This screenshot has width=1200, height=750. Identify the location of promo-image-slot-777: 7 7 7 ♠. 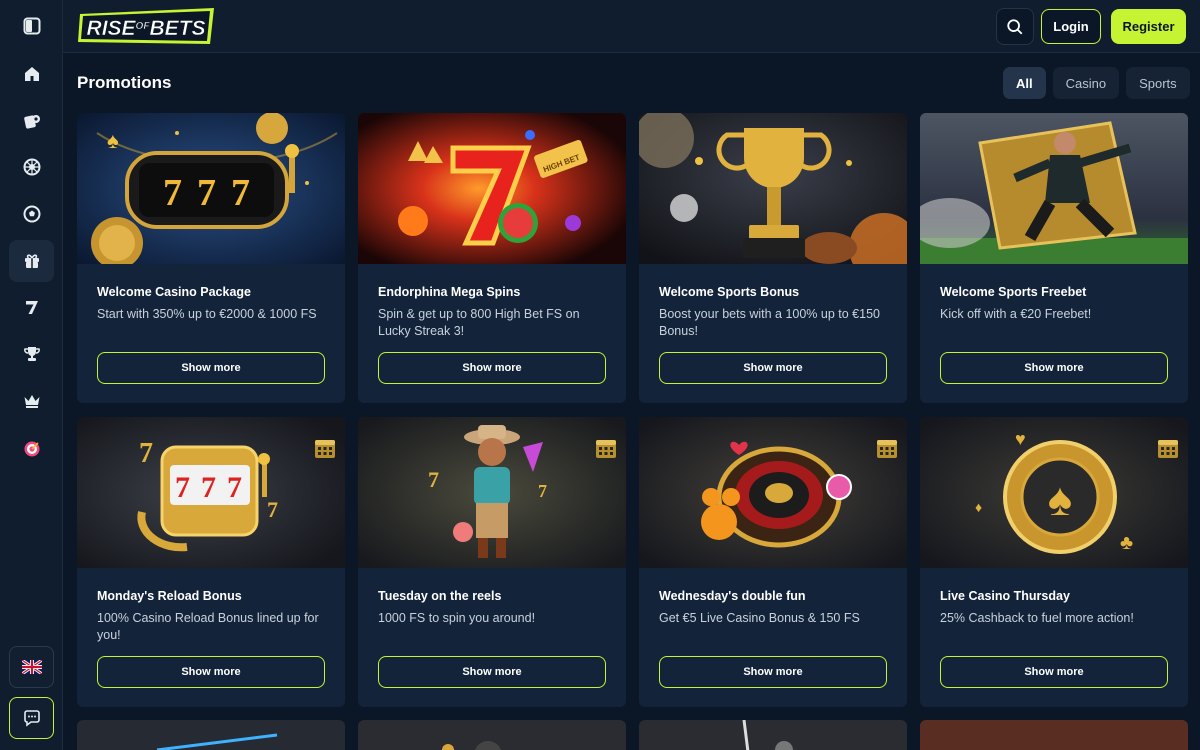
(211, 188).